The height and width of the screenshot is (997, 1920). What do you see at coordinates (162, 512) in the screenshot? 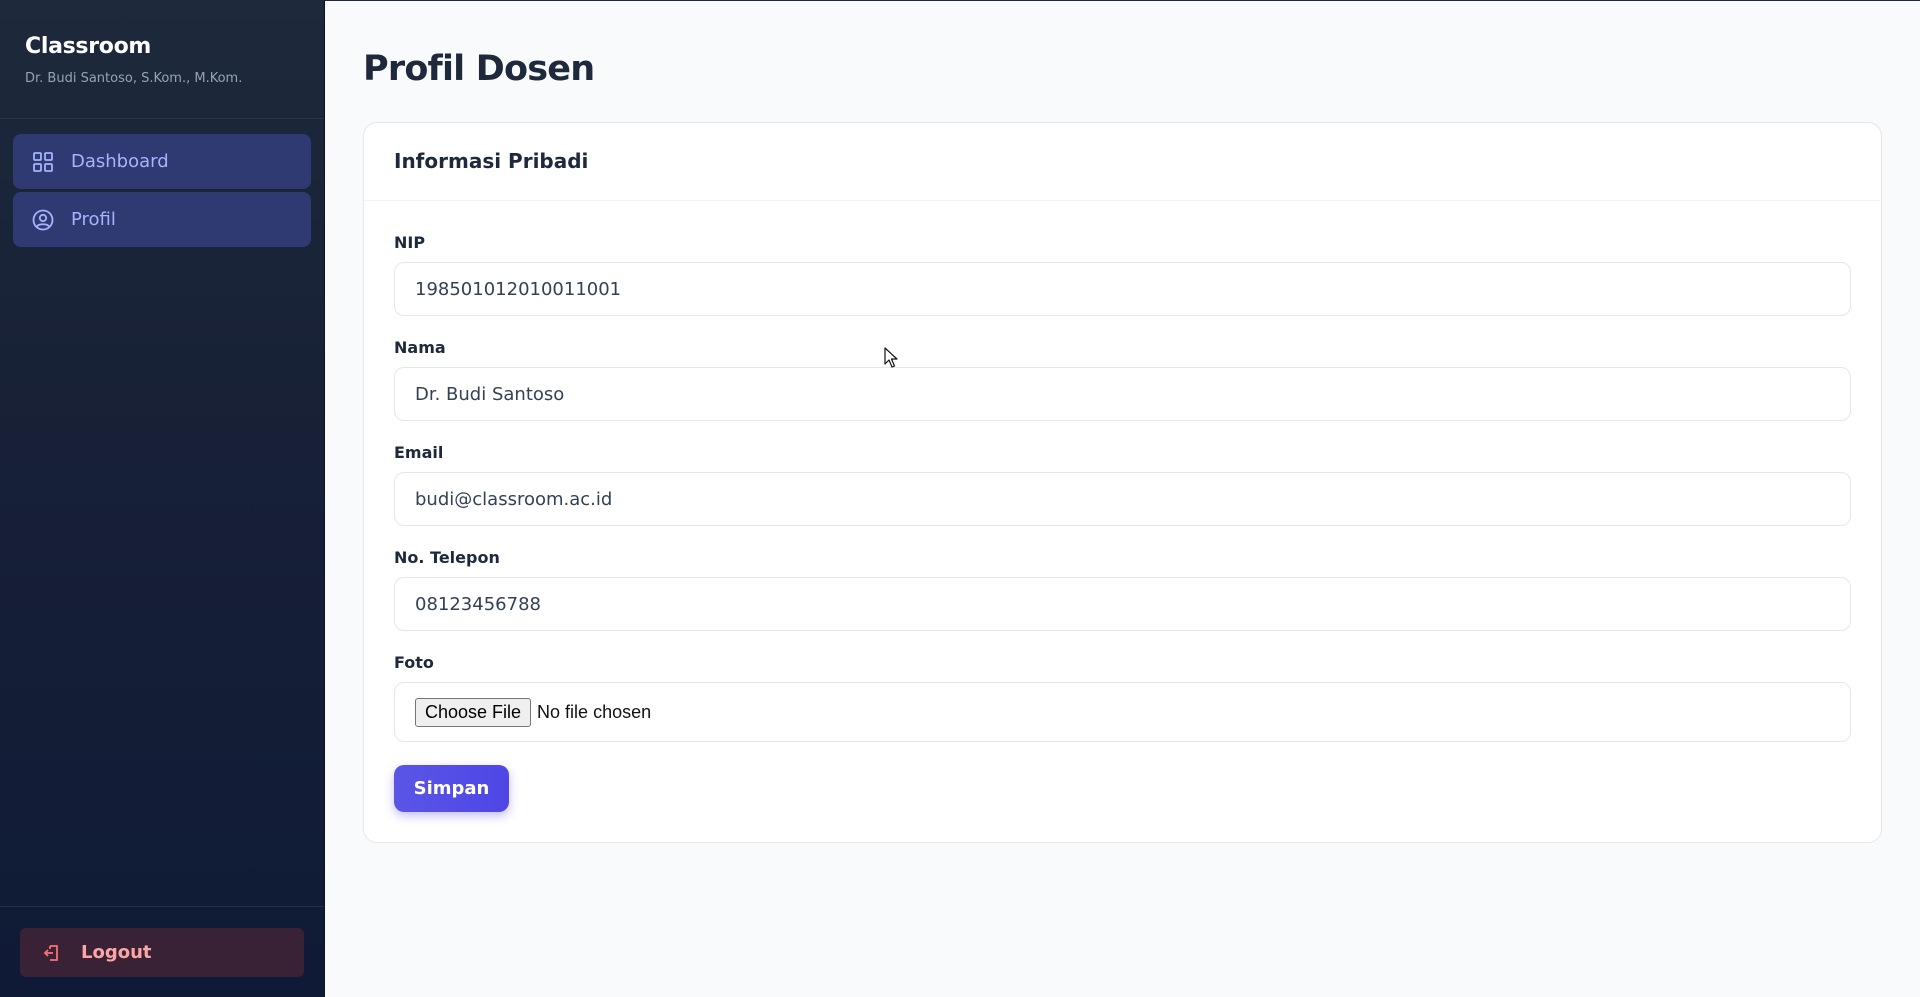
I see `sidebar-nav: Dashboard Profil` at bounding box center [162, 512].